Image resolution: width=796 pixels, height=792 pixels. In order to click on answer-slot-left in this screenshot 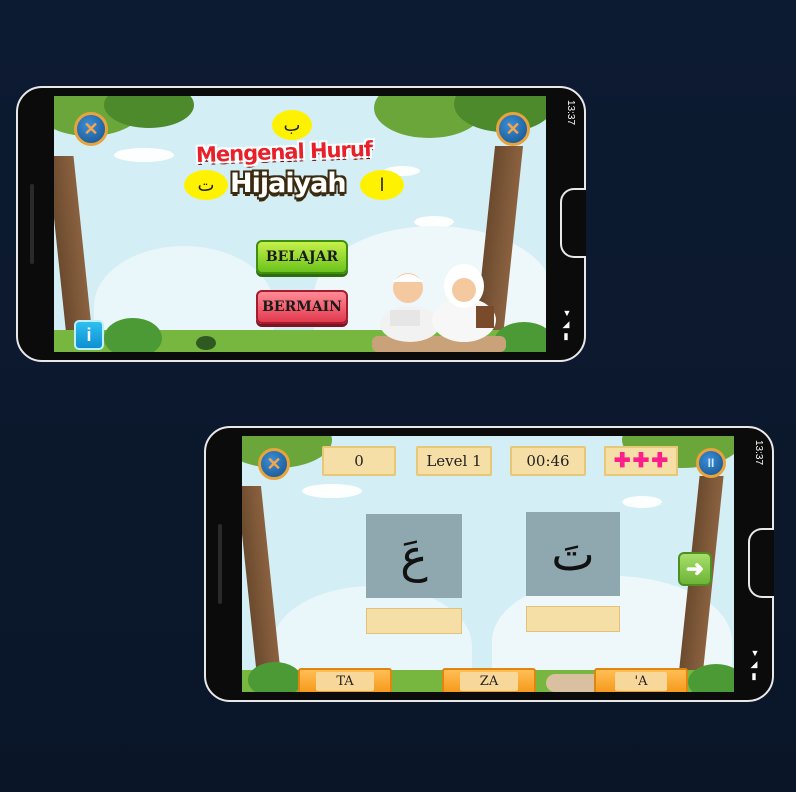, I will do `click(414, 621)`.